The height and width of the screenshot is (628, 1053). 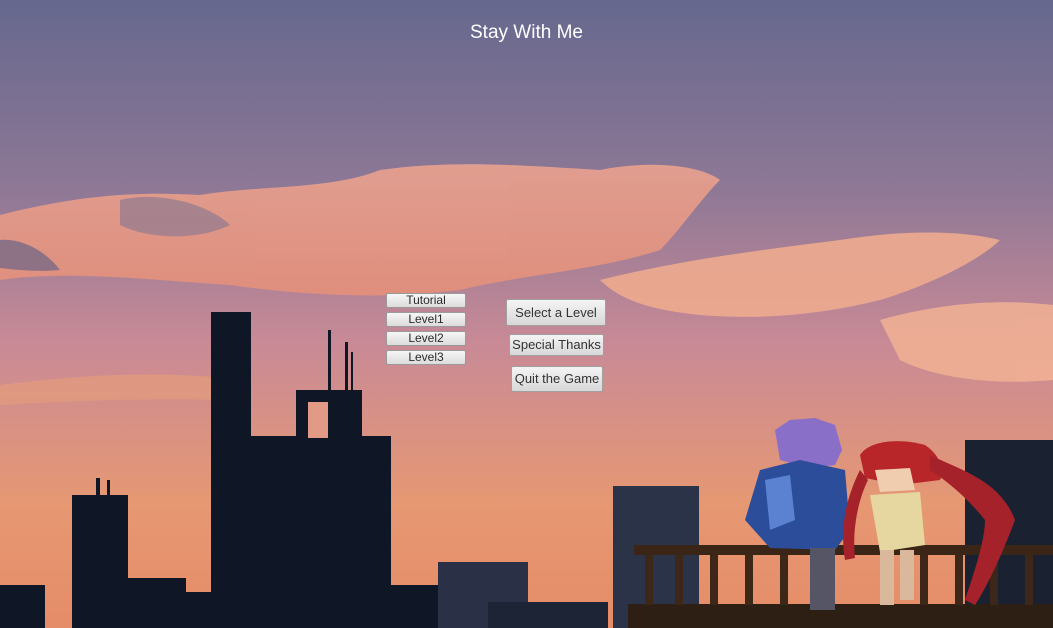 I want to click on level2-button: Level2, so click(x=426, y=338).